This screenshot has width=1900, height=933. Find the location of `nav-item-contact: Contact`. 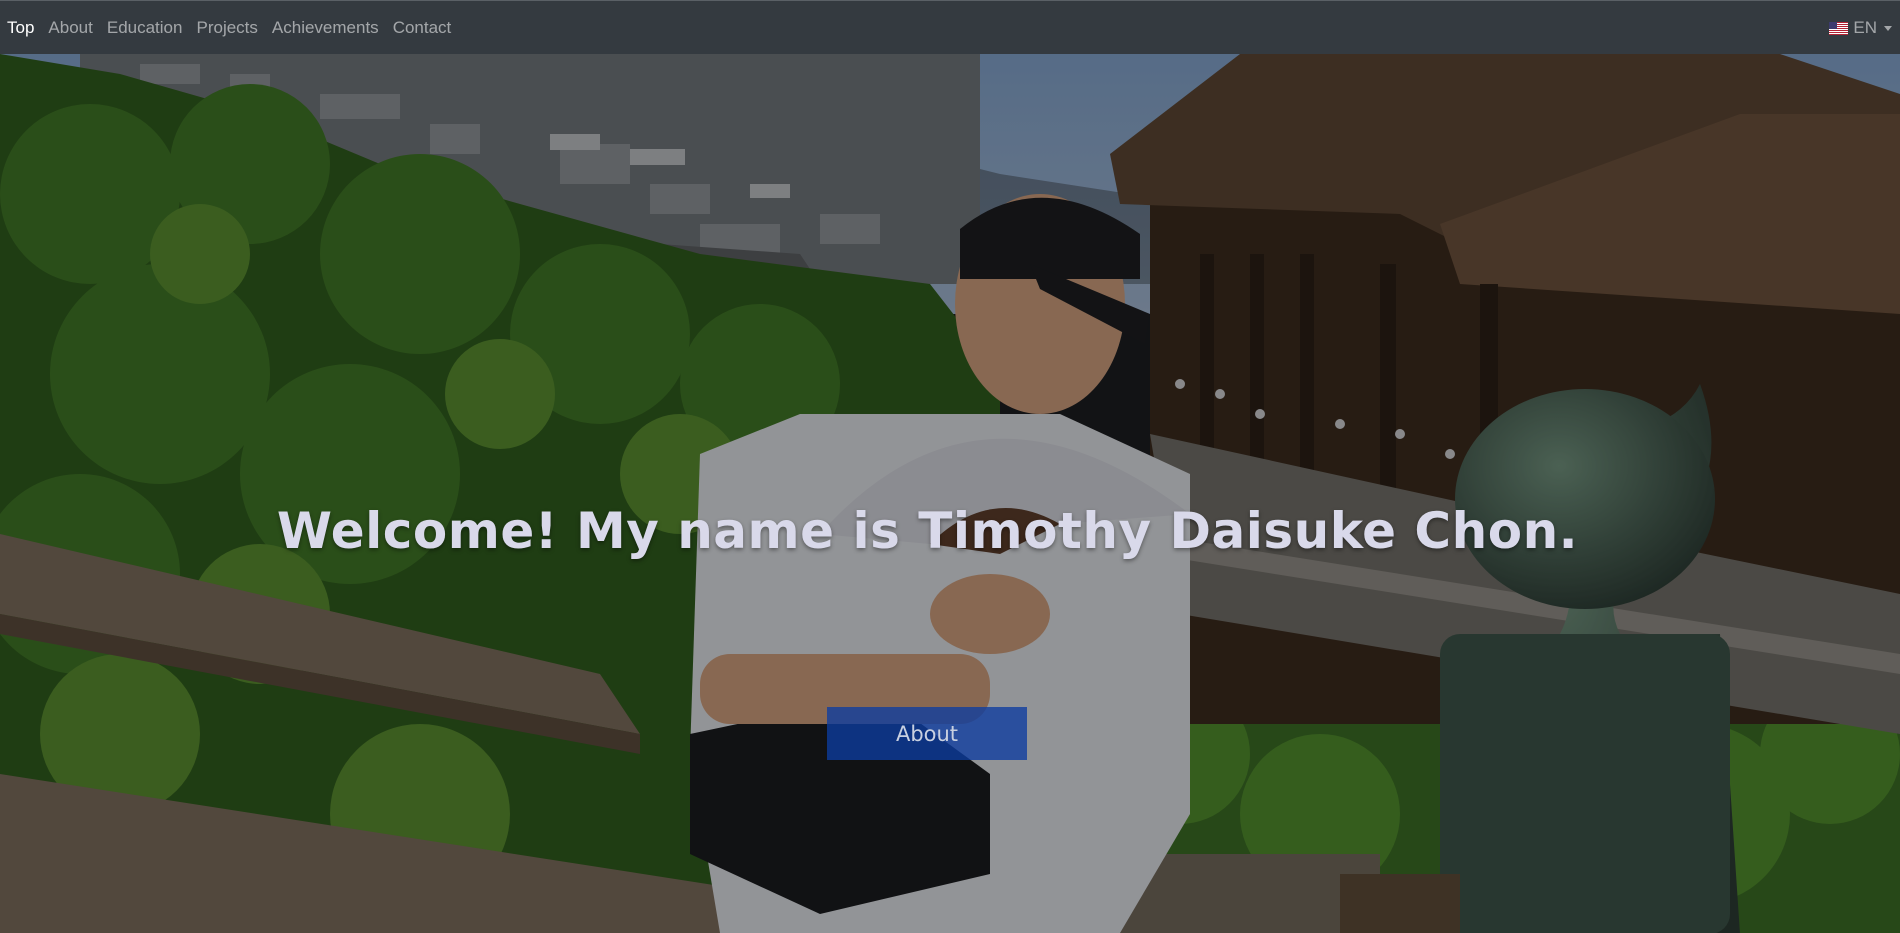

nav-item-contact: Contact is located at coordinates (422, 28).